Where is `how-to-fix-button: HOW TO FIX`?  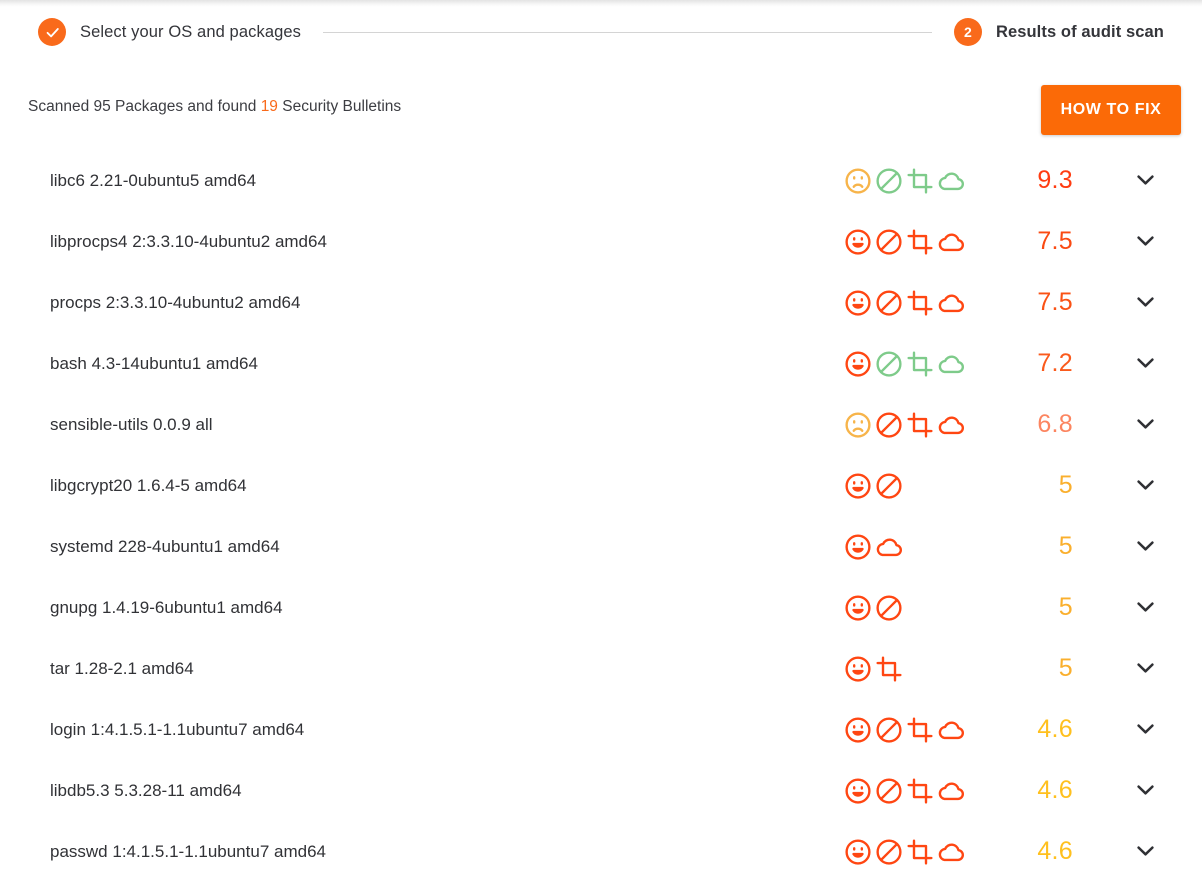 how-to-fix-button: HOW TO FIX is located at coordinates (1111, 110).